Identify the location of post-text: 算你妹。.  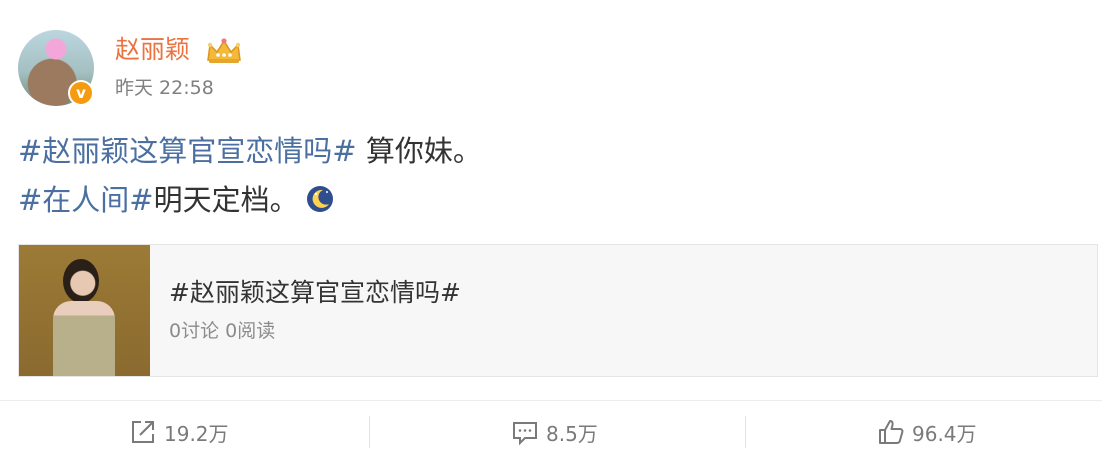
(419, 151).